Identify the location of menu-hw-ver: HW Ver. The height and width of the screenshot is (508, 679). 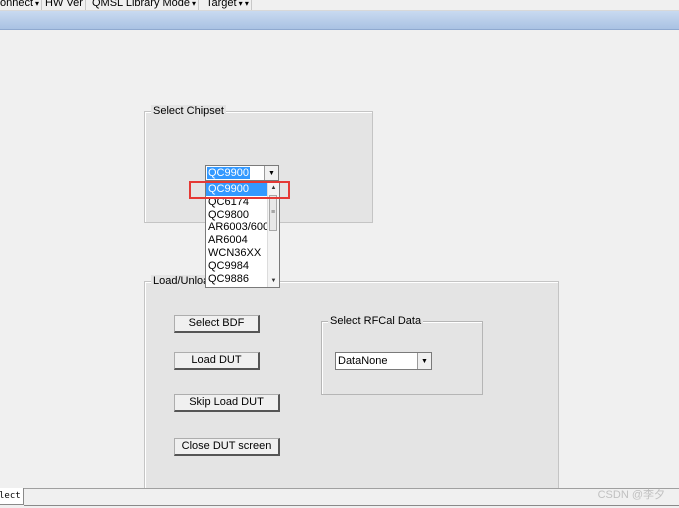
(64, 5).